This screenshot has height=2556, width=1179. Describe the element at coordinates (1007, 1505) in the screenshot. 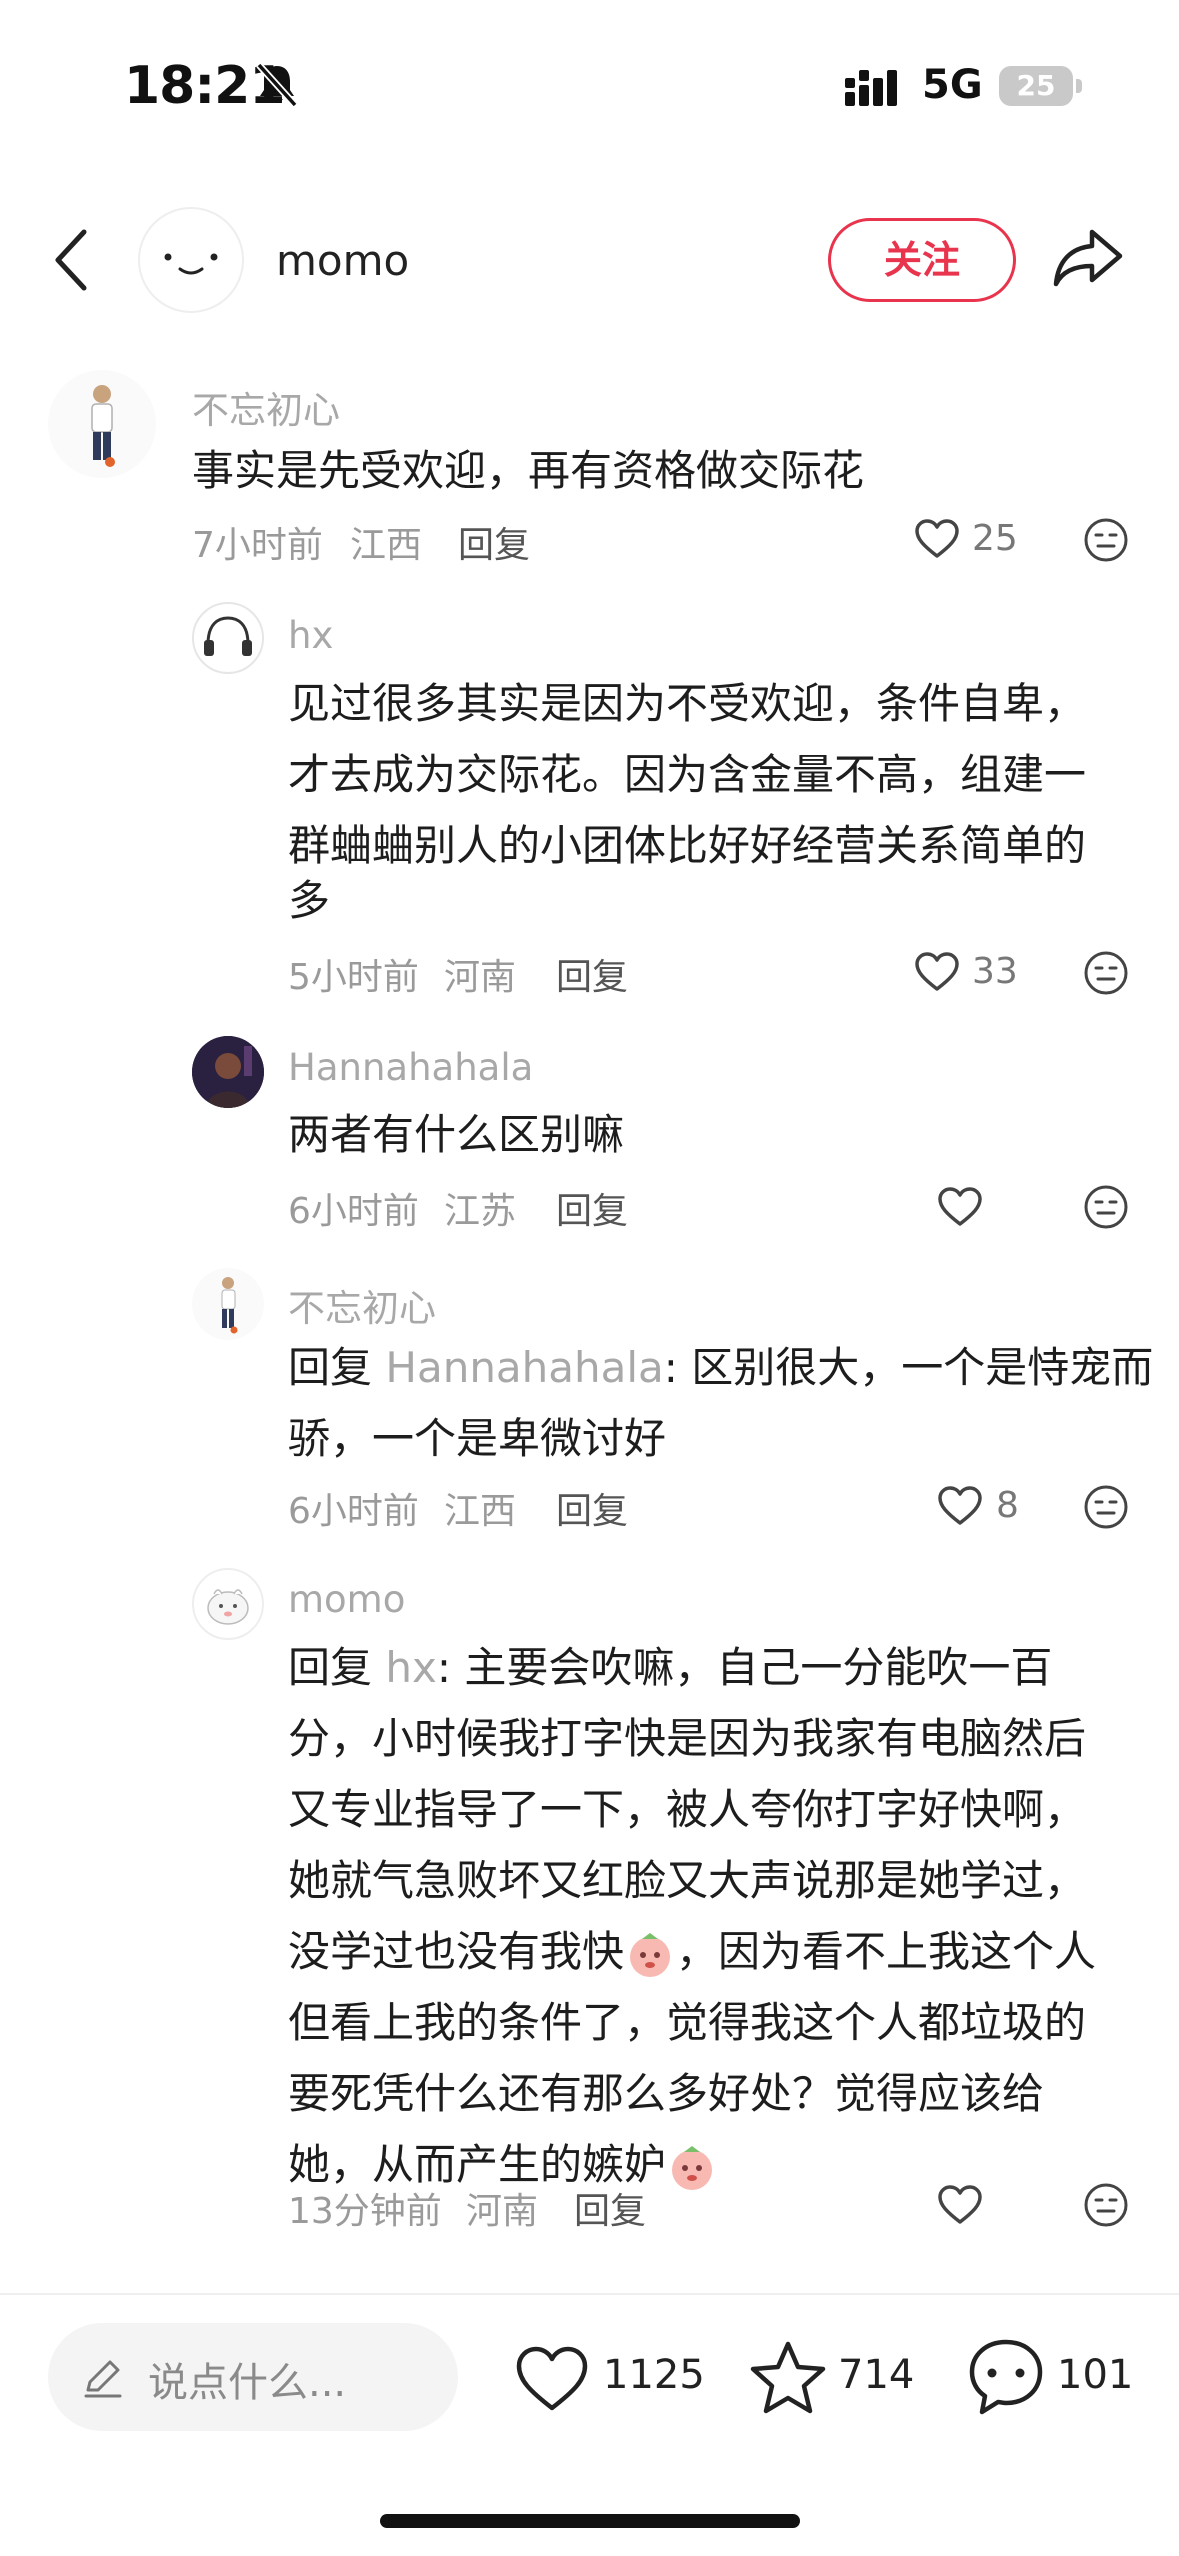

I see `like-count: 8` at that location.